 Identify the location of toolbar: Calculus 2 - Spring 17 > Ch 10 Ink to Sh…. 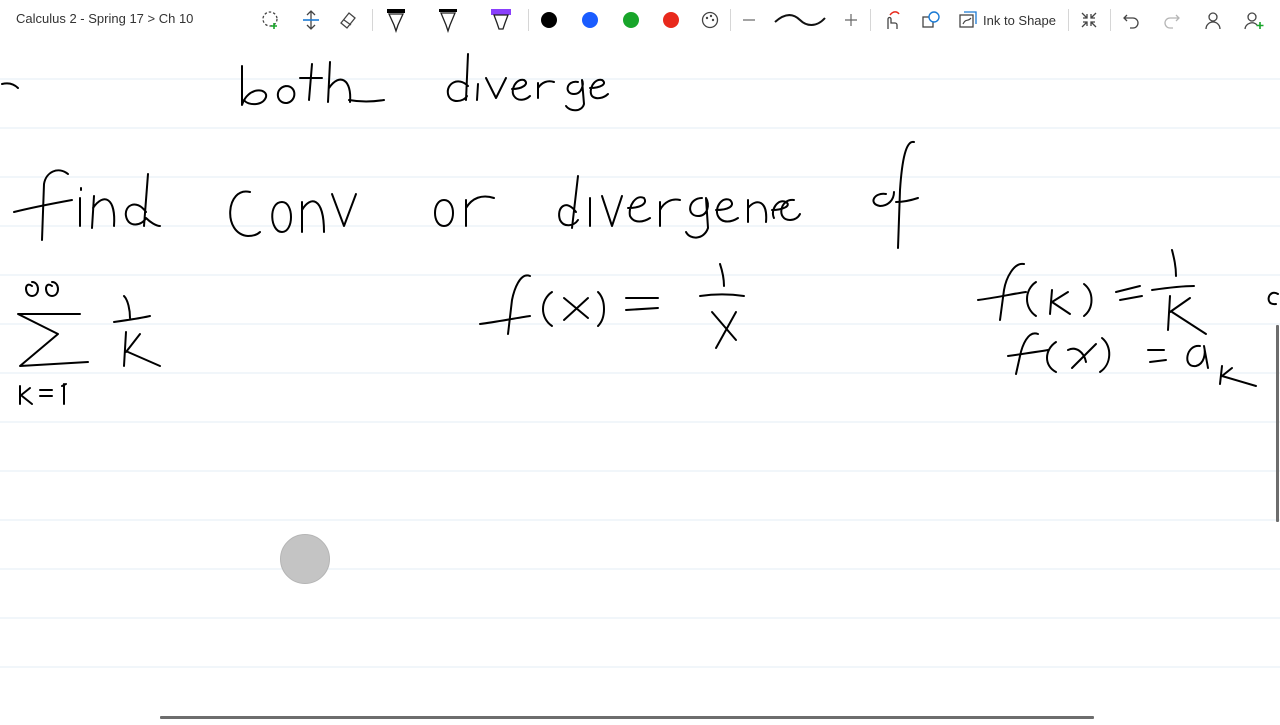
(640, 20).